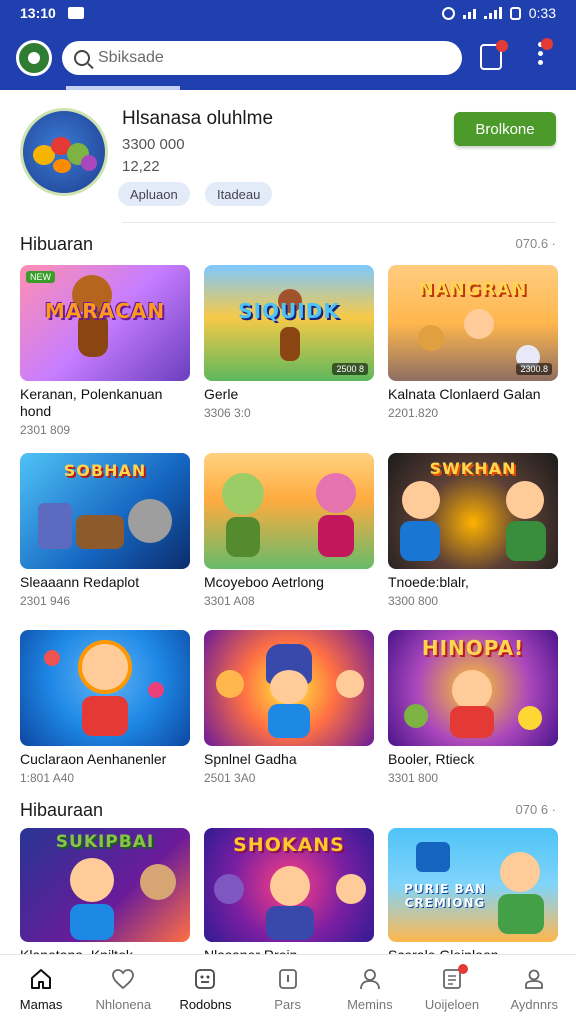 The width and height of the screenshot is (576, 1024). Describe the element at coordinates (288, 1004) in the screenshot. I see `nav-label: Pars` at that location.